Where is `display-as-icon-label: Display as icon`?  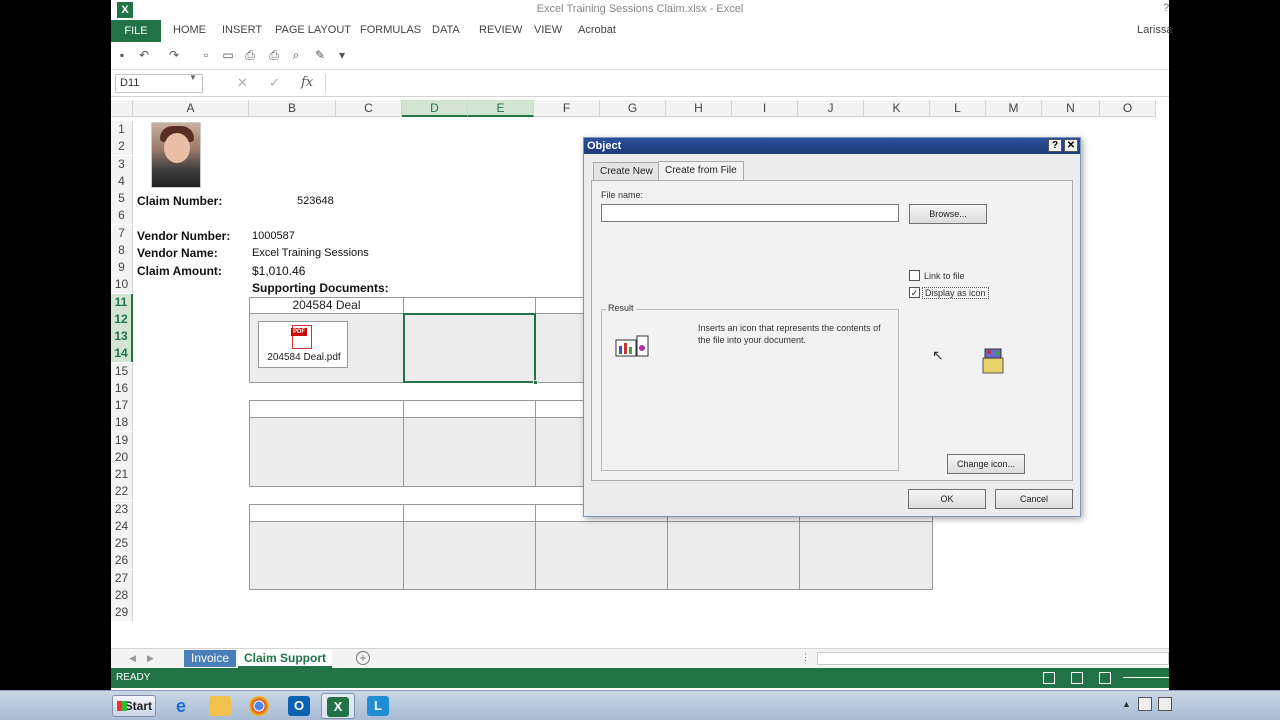 display-as-icon-label: Display as icon is located at coordinates (955, 293).